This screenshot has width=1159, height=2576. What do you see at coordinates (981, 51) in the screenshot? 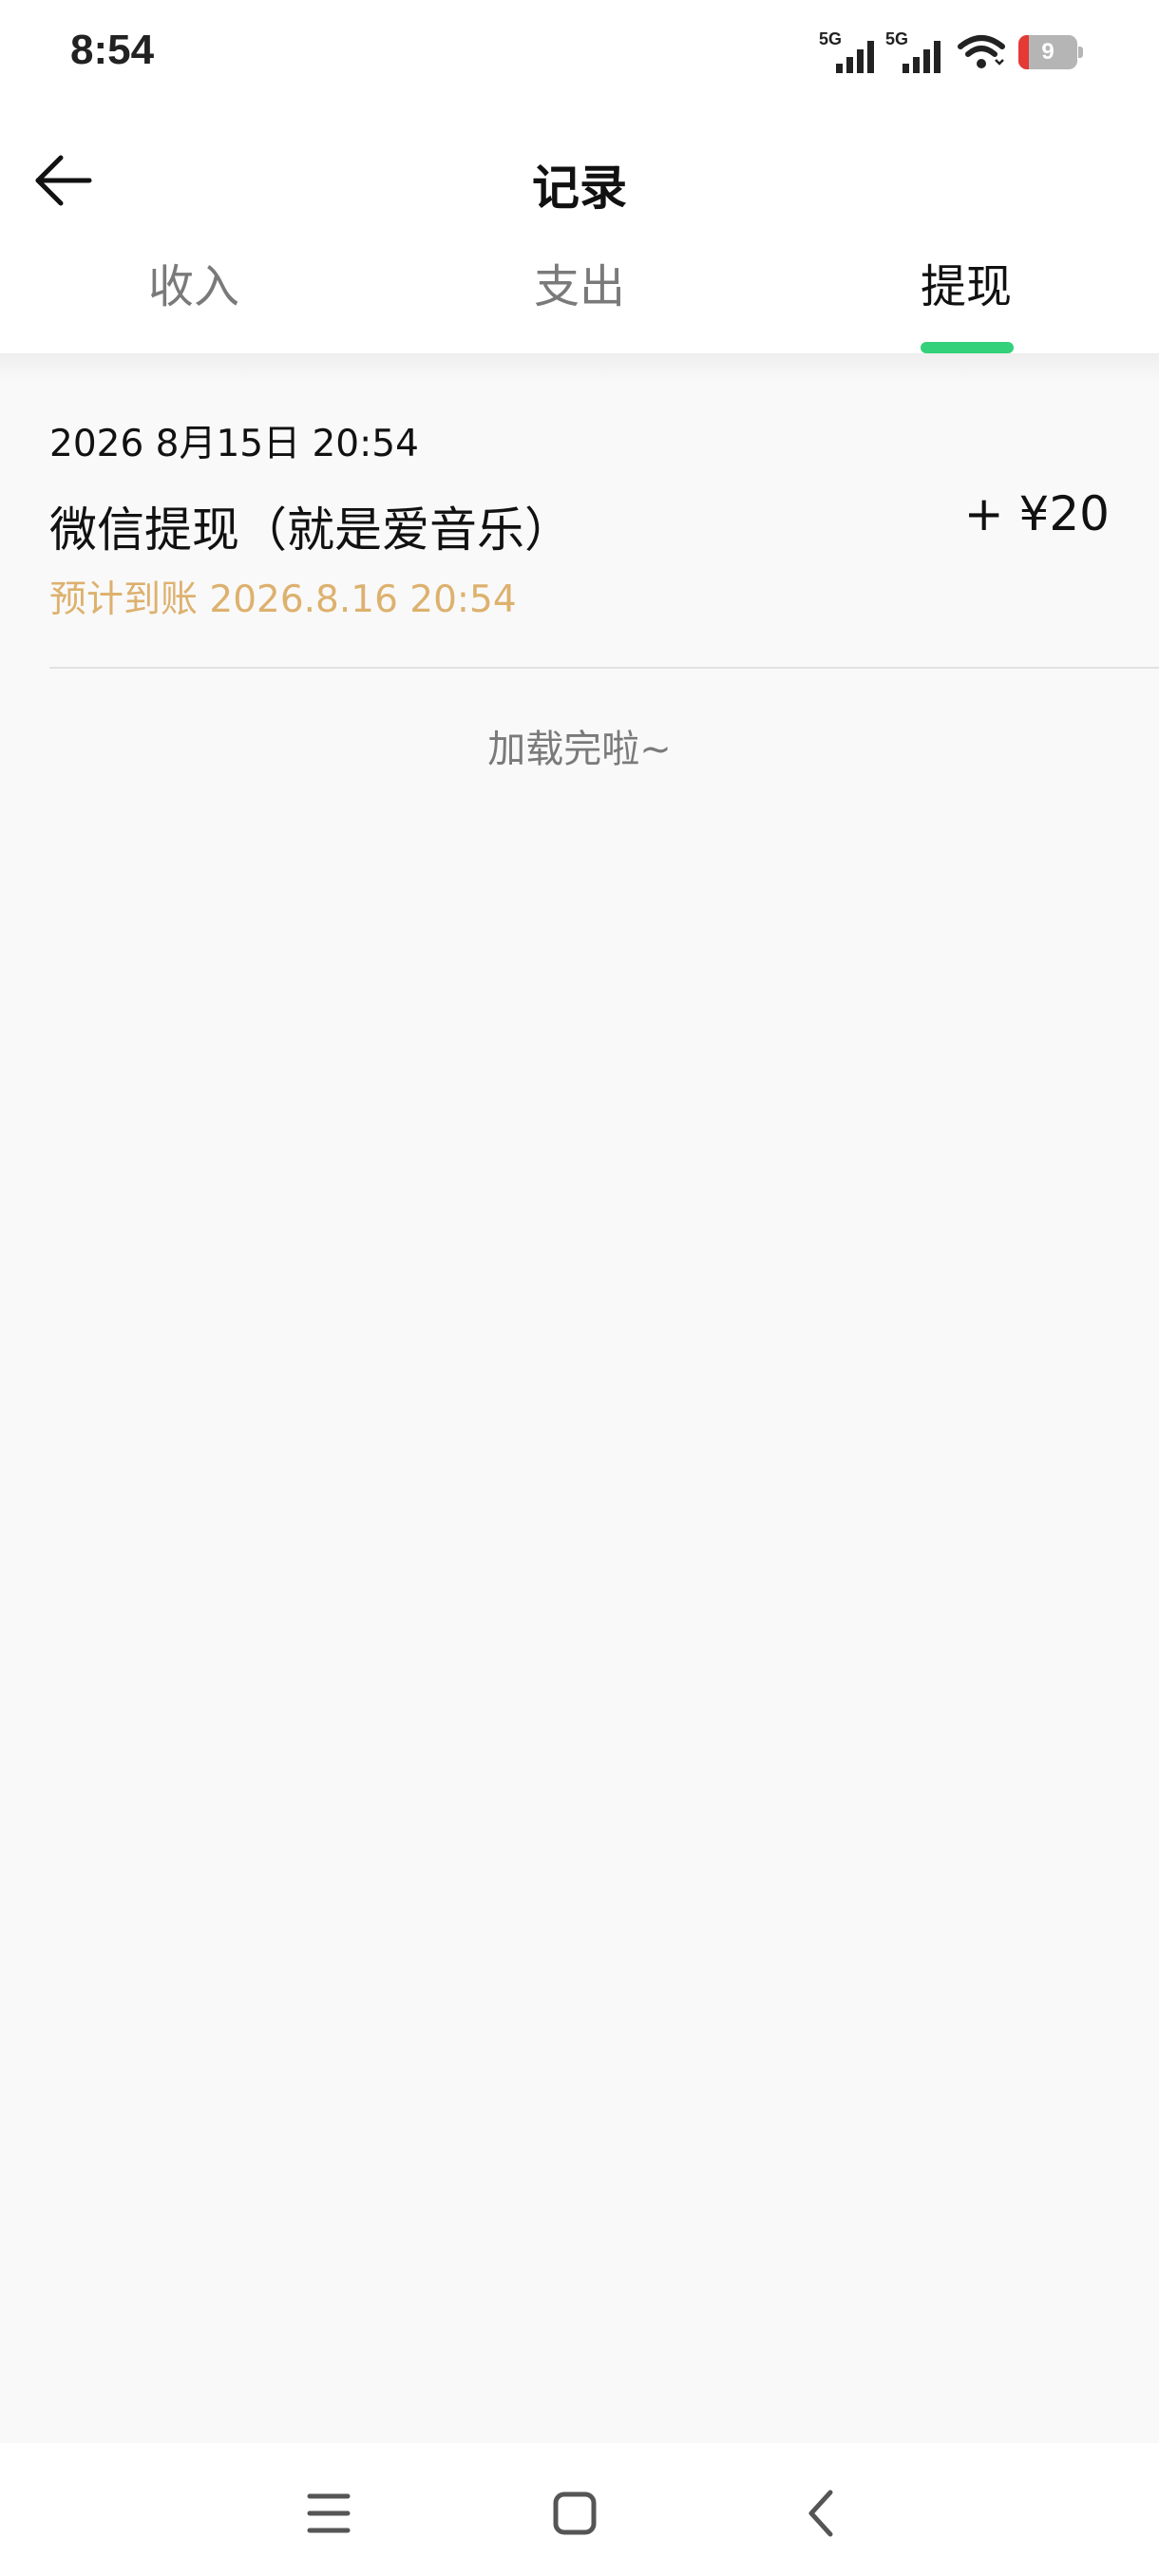
I see `wifi-icon` at bounding box center [981, 51].